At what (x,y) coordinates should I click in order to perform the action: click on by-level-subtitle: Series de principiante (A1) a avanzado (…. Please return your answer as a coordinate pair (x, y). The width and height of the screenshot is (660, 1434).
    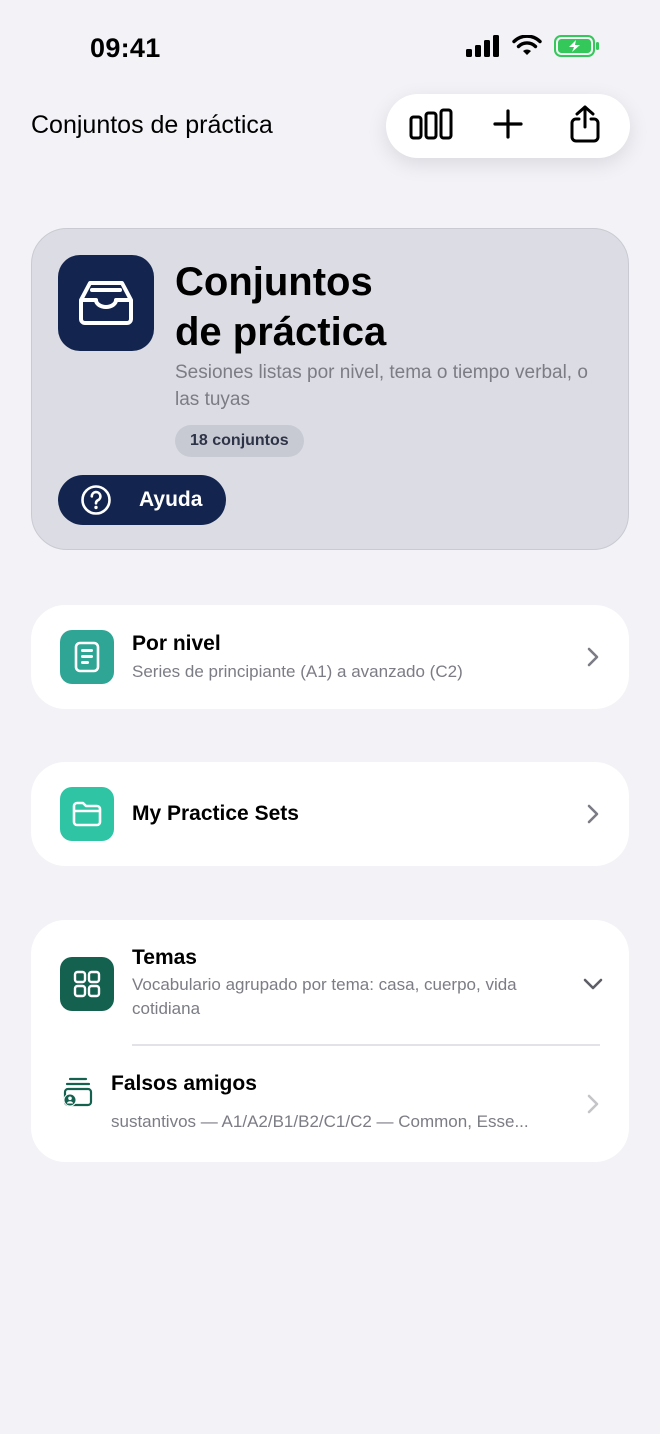
    Looking at the image, I should click on (297, 671).